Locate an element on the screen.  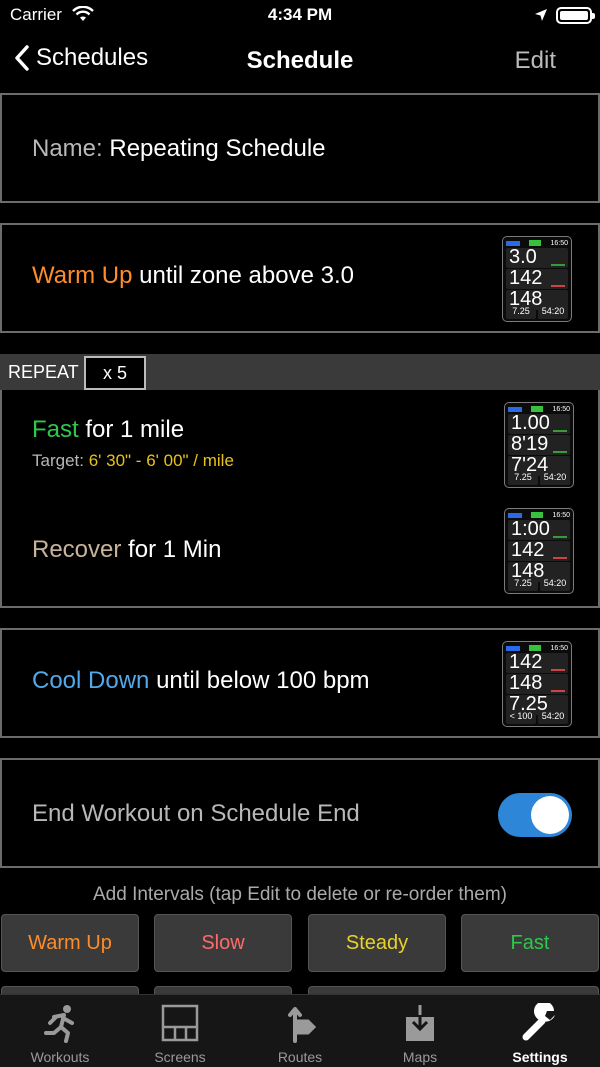
target-value: 6' 30" - 6' 00" / mile is located at coordinates (161, 460).